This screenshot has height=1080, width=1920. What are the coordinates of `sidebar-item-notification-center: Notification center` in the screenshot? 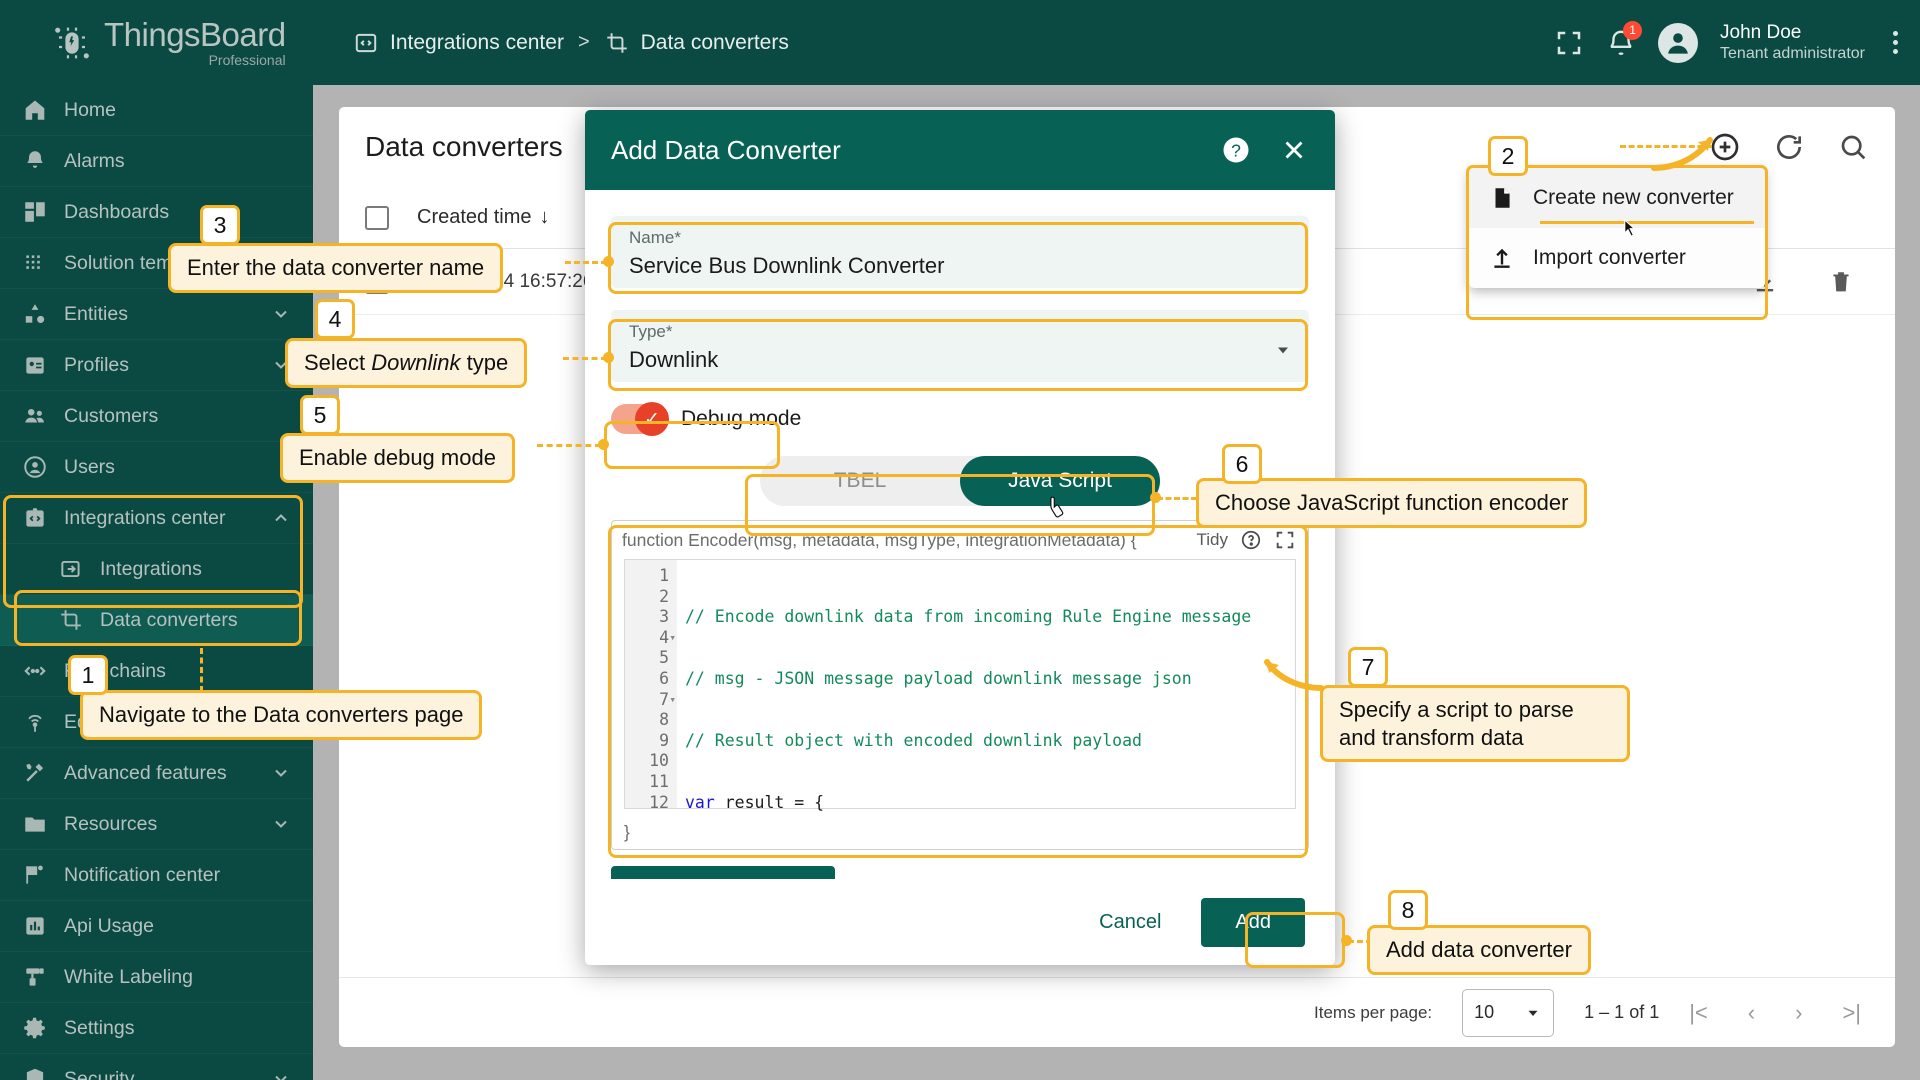 It's located at (156, 875).